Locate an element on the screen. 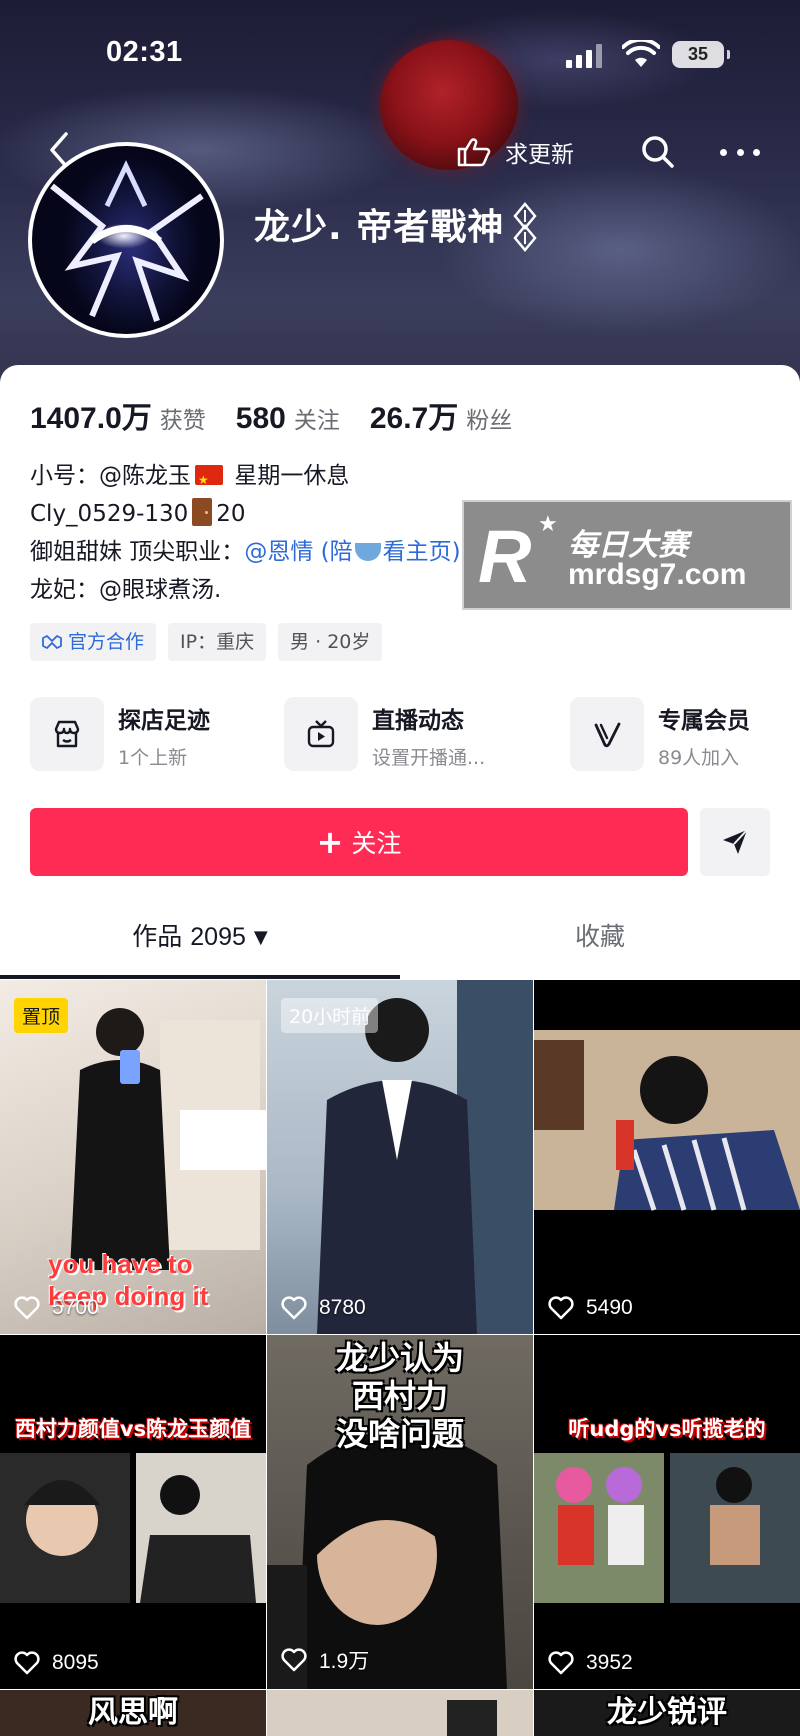 The image size is (800, 1736). video-thumbnail: 听udg的vs听揽老的 3952 is located at coordinates (667, 1512).